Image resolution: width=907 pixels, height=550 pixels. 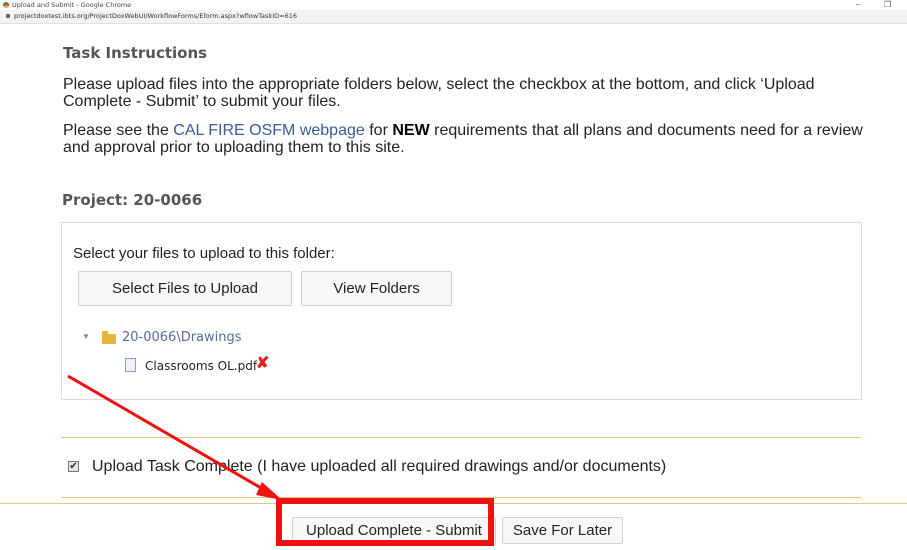 What do you see at coordinates (858, 5) in the screenshot?
I see `minimize-button: –` at bounding box center [858, 5].